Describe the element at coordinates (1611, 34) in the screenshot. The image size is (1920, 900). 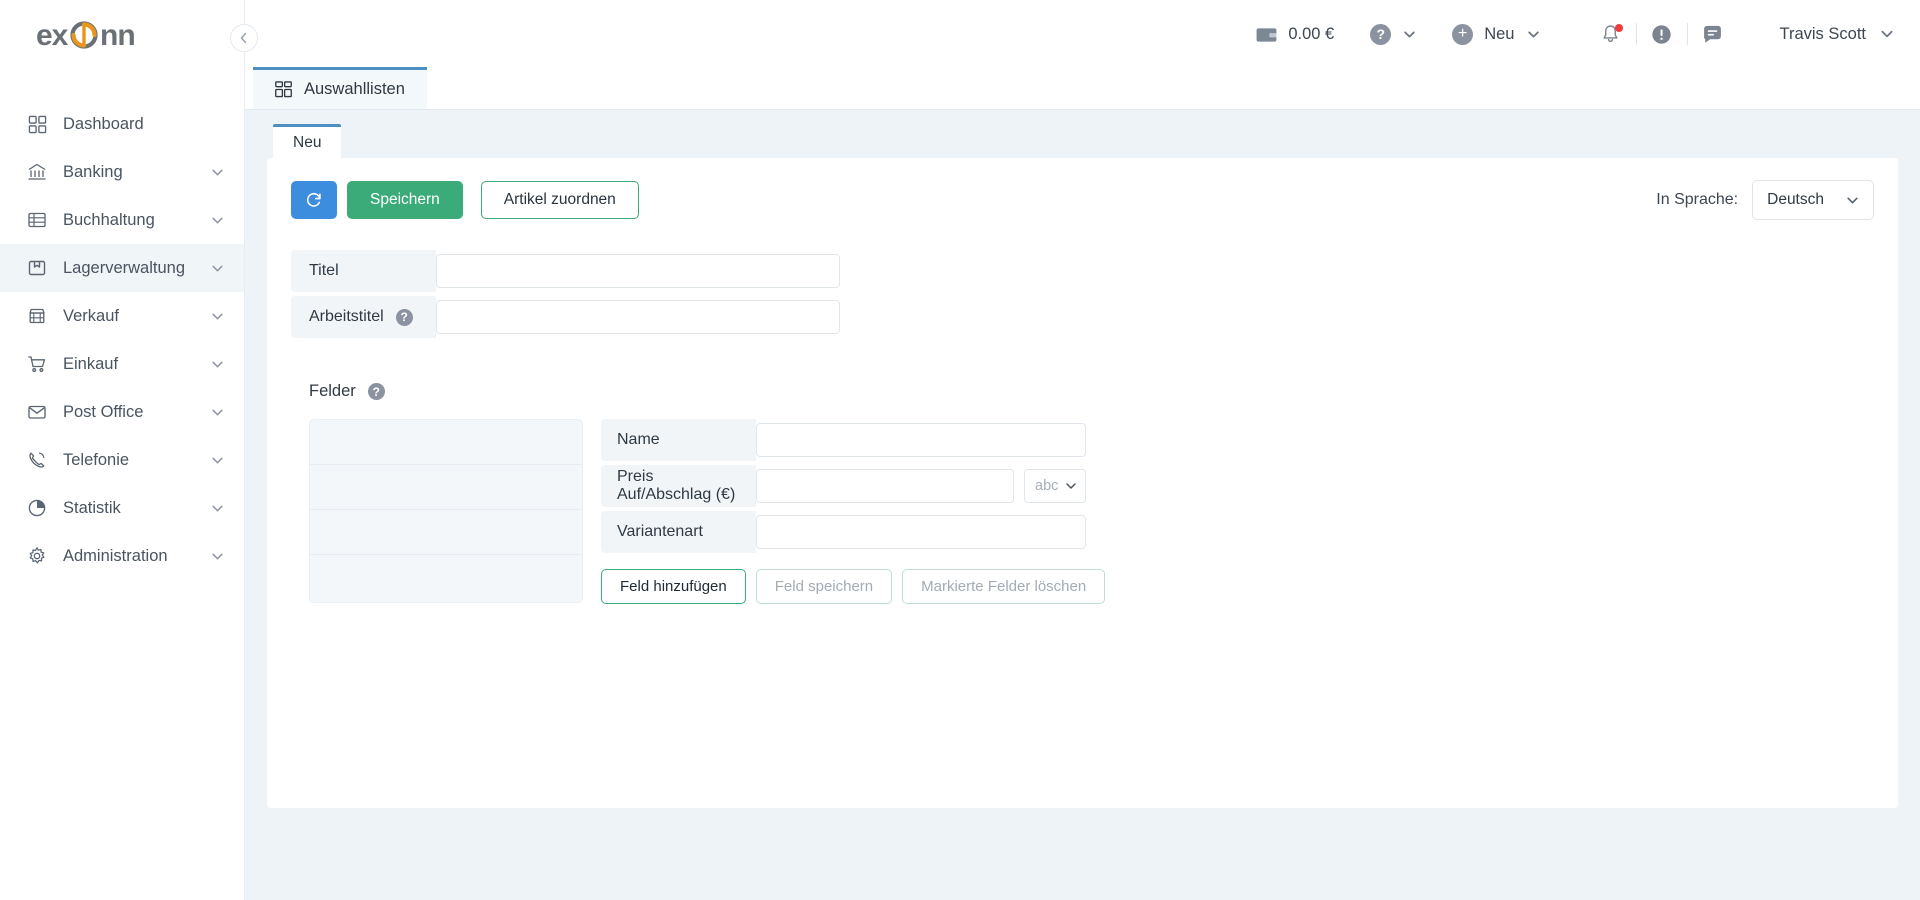
I see `notifications-button` at that location.